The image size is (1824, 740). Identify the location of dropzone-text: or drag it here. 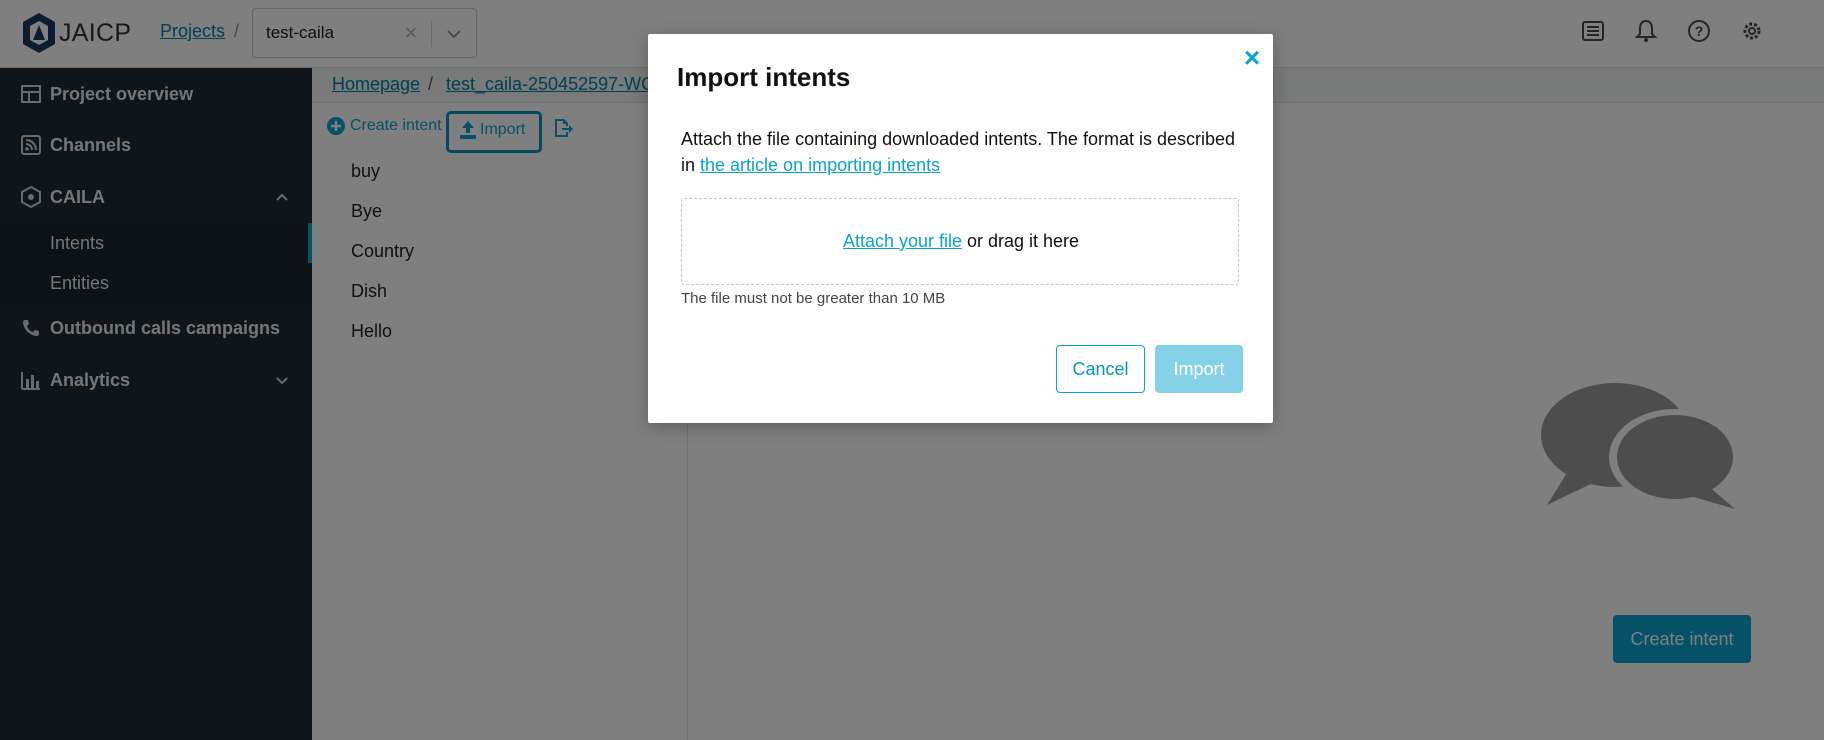
(1021, 241).